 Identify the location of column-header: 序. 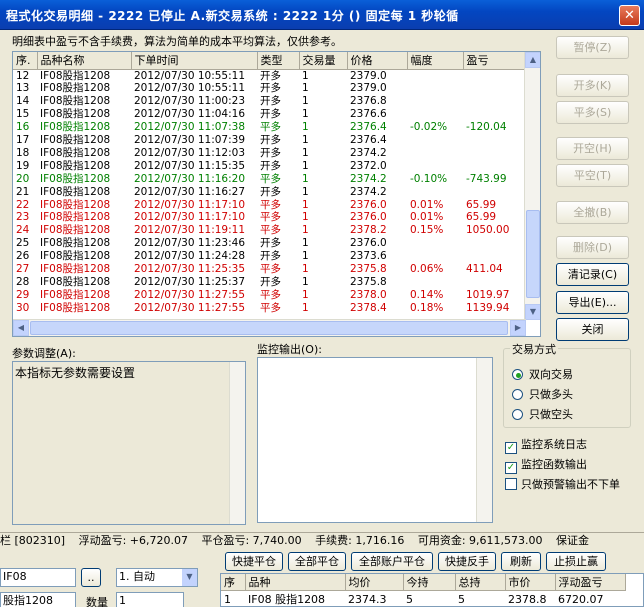
(233, 582).